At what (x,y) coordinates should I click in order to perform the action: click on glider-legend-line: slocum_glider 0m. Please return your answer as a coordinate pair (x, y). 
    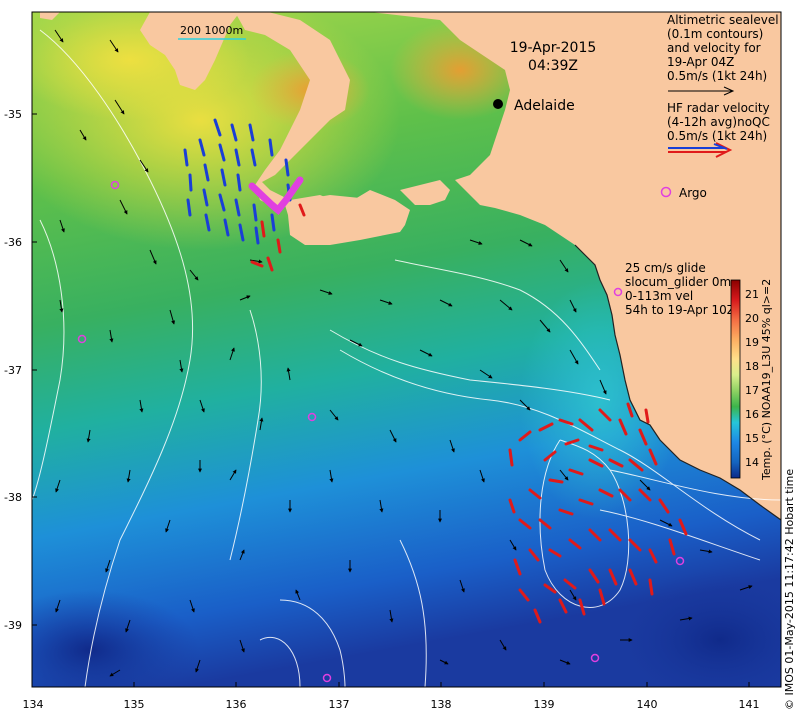
    Looking at the image, I should click on (678, 282).